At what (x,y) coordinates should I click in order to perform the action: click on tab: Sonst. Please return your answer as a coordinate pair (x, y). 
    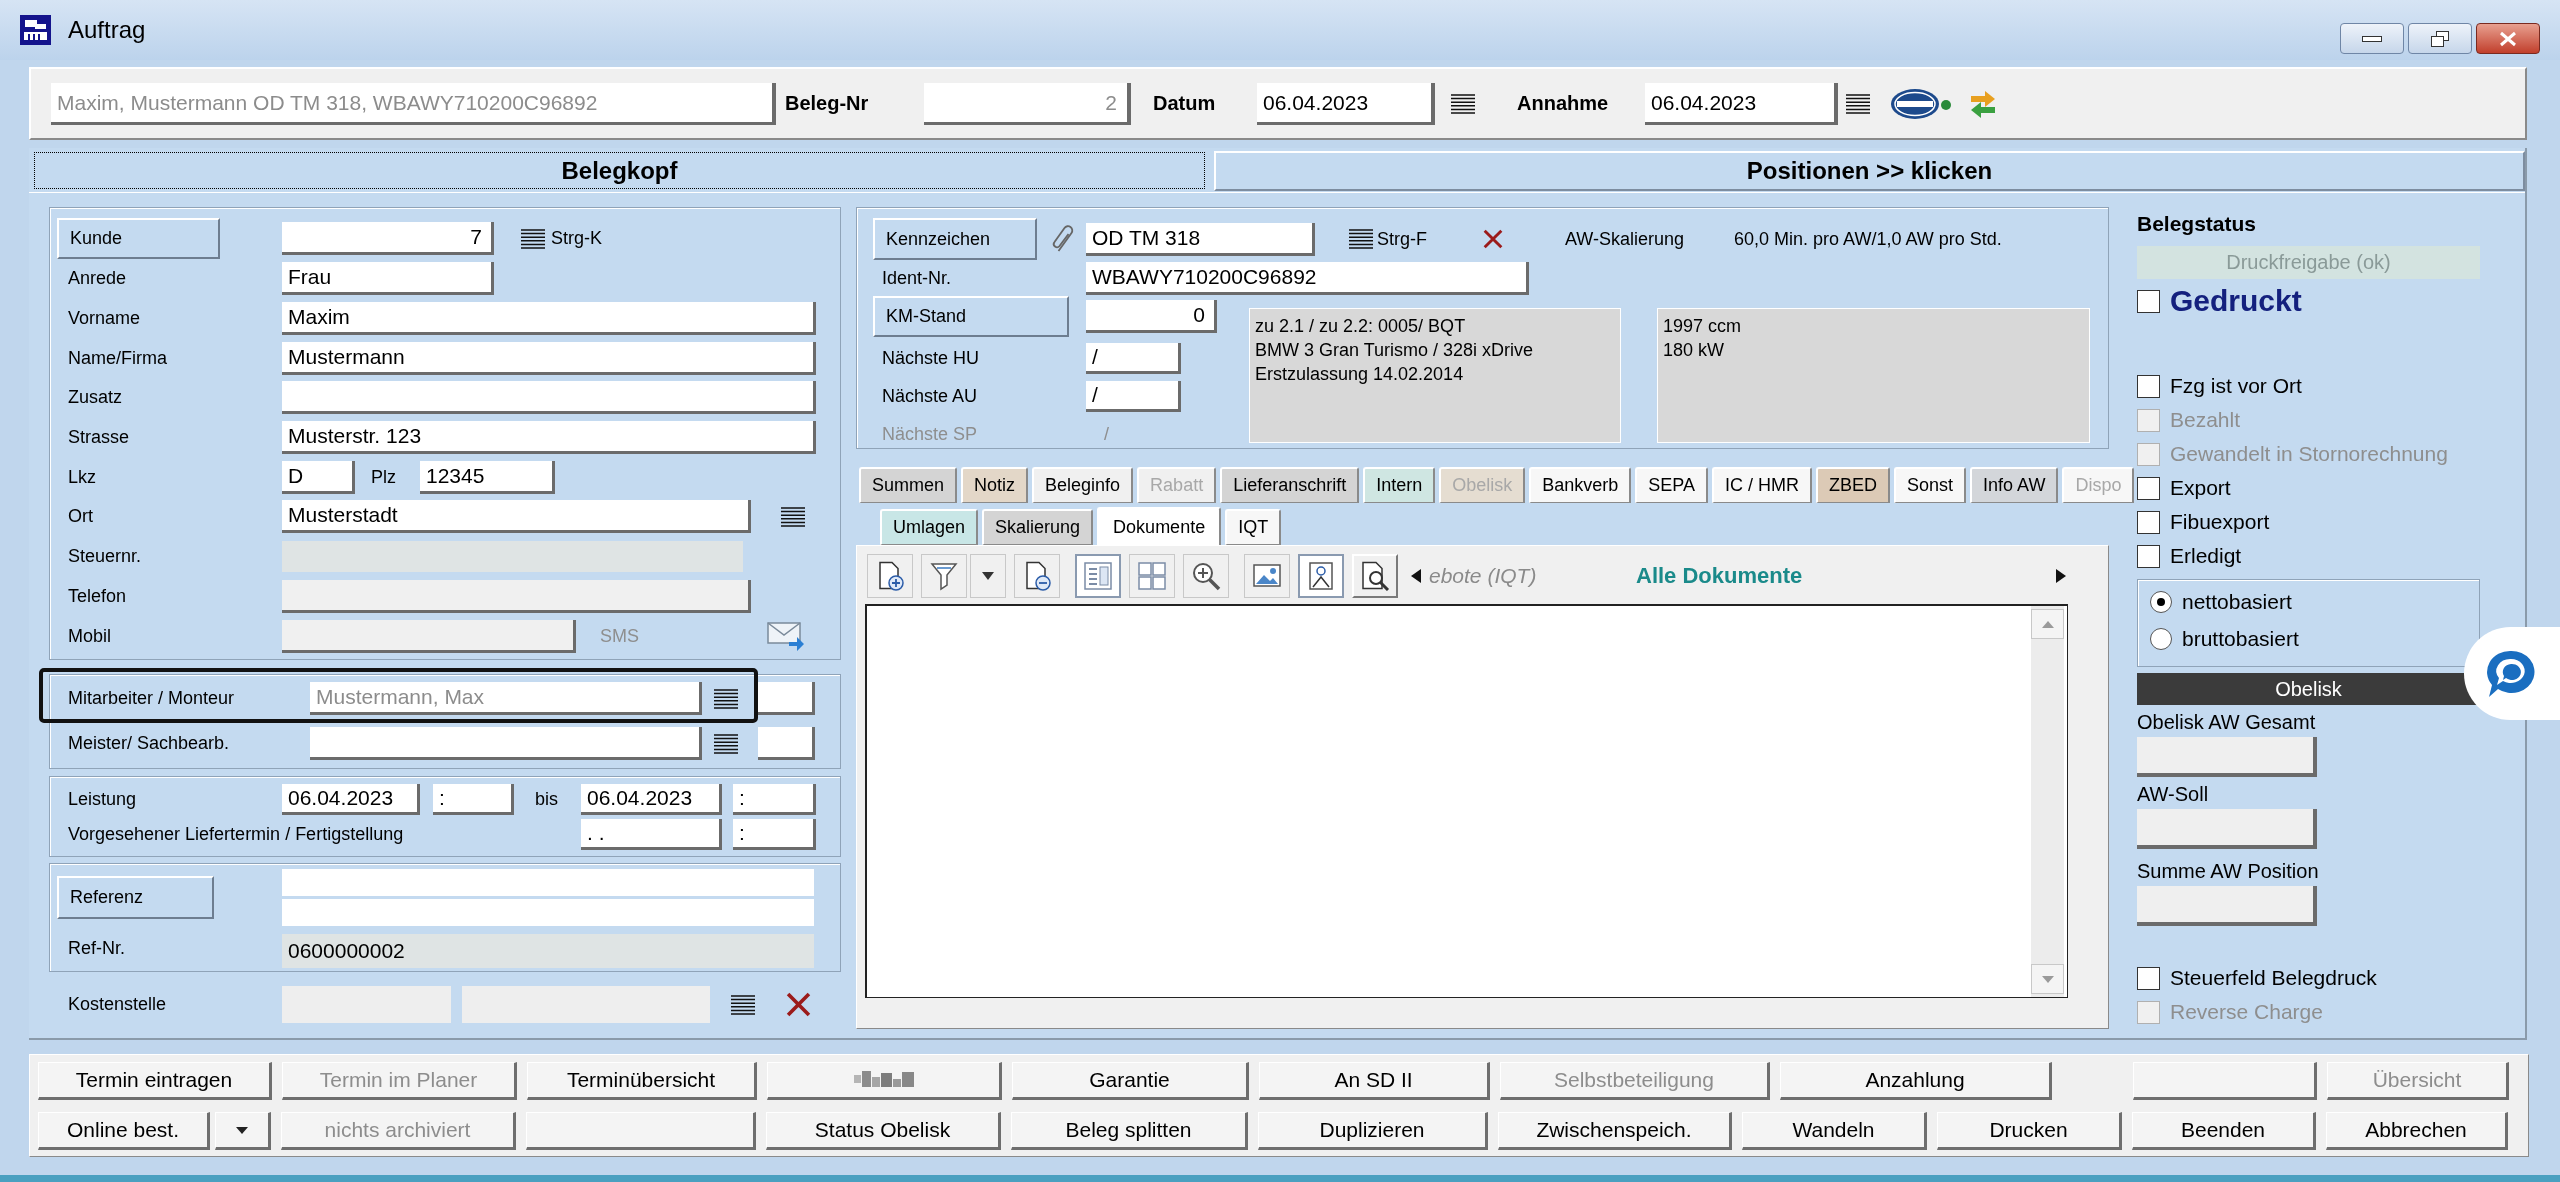
    Looking at the image, I should click on (1930, 485).